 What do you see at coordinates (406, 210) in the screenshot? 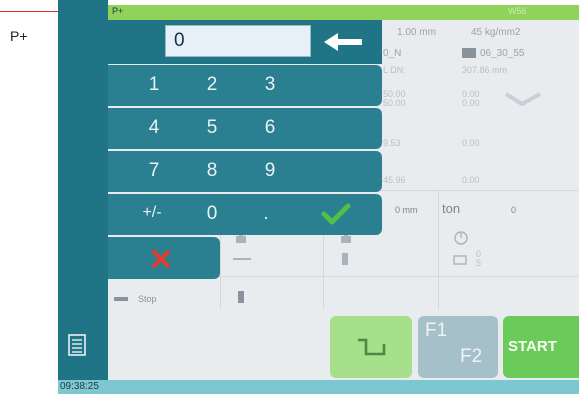
I see `position-value: 0 mm` at bounding box center [406, 210].